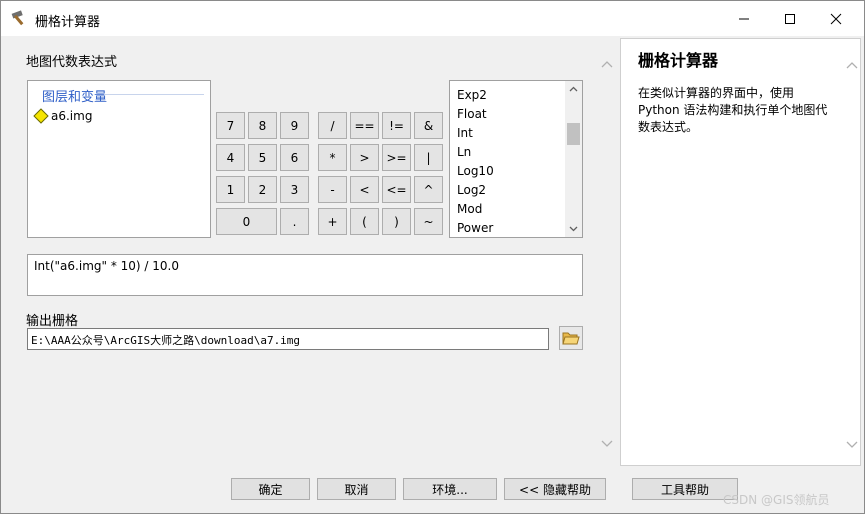  I want to click on header-divider, so click(154, 94).